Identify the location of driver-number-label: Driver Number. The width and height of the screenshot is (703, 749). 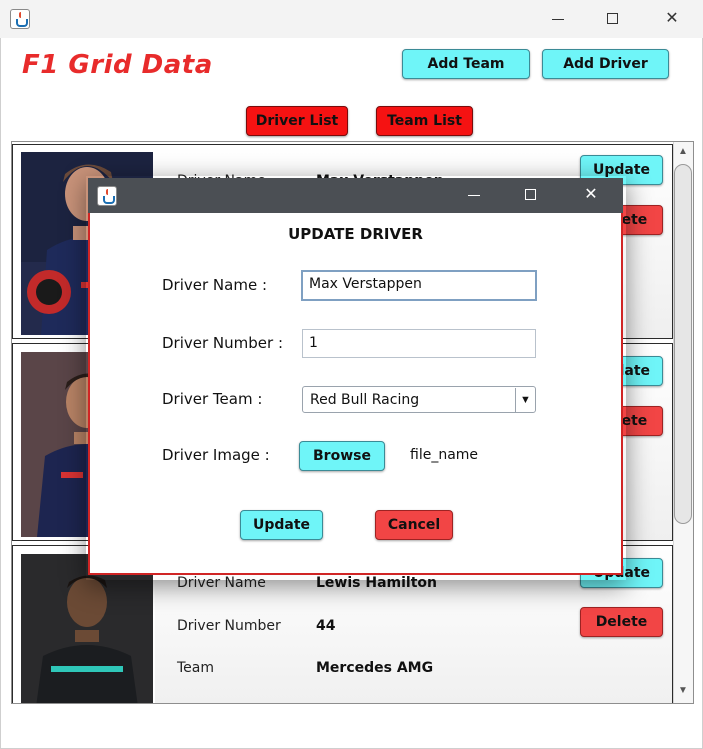
(229, 626).